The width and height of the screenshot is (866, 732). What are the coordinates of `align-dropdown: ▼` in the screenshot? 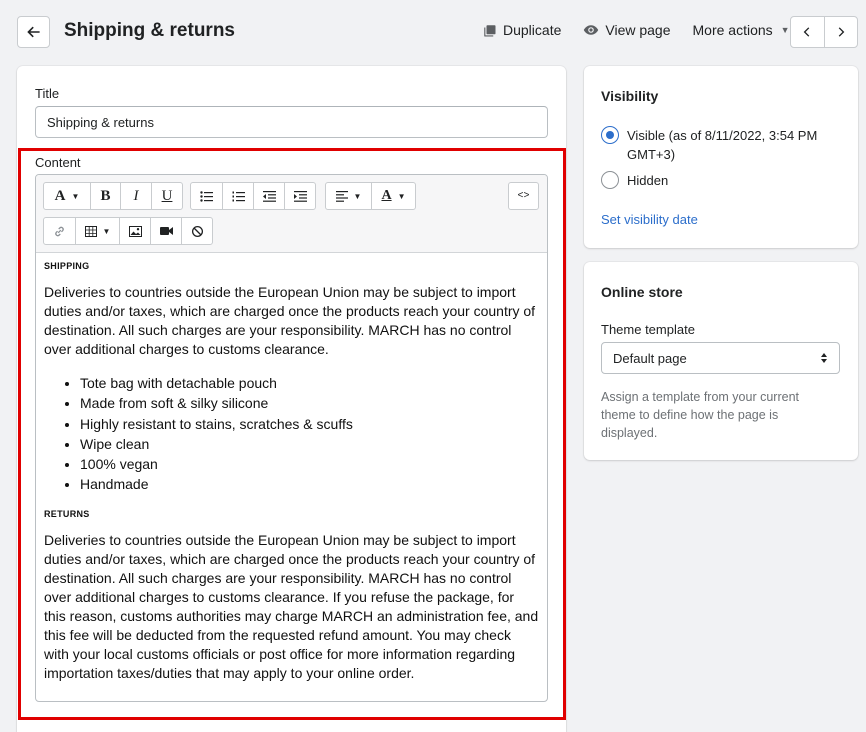 It's located at (348, 196).